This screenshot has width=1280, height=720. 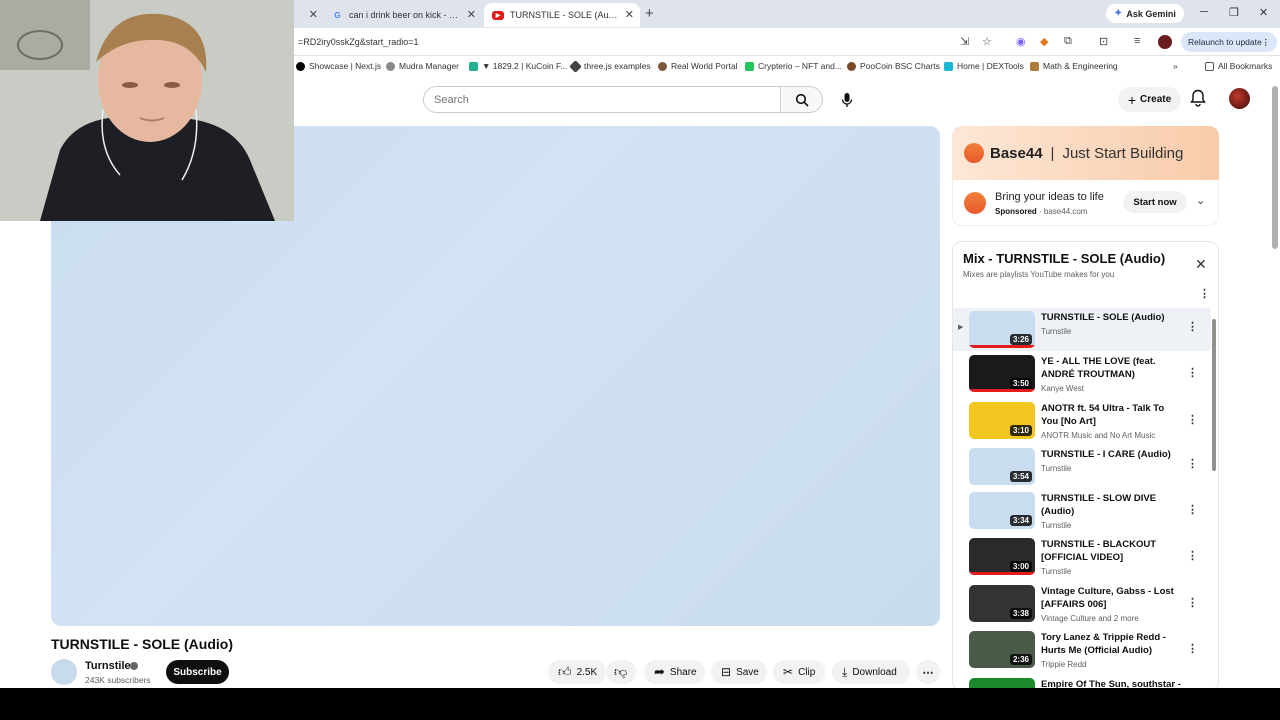 I want to click on playlist-item-title: TURNSTILE - I CARE (Audio), so click(x=1106, y=454).